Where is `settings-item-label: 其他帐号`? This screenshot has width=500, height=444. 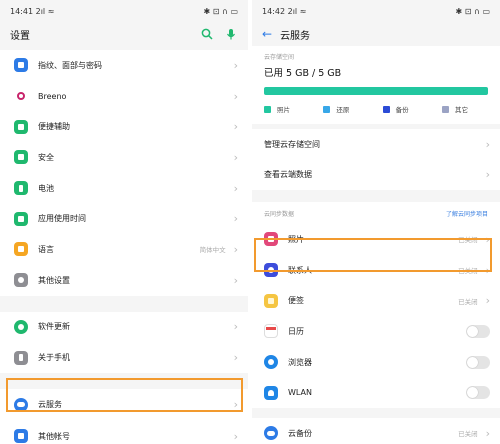
settings-item-label: 其他帐号 is located at coordinates (54, 436).